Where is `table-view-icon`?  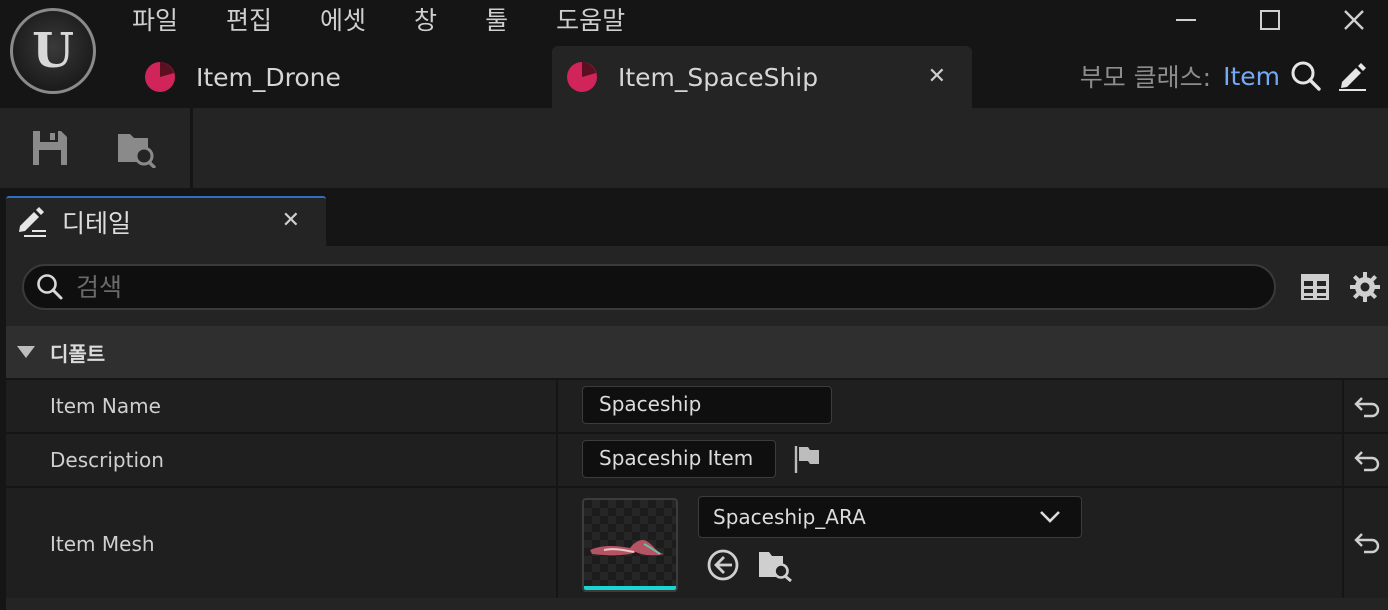 table-view-icon is located at coordinates (1315, 287).